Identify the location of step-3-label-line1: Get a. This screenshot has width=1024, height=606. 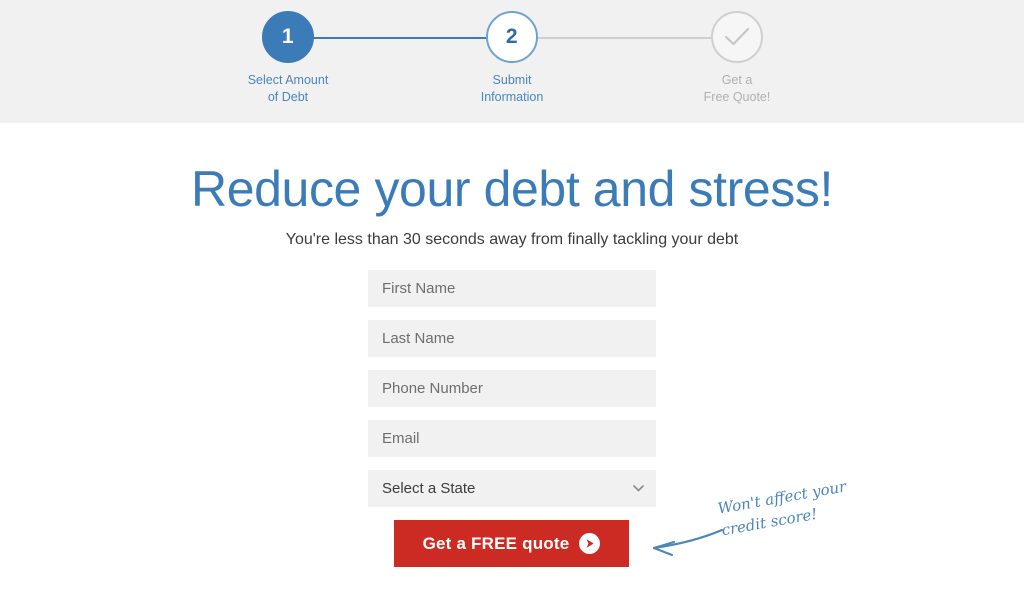
(737, 80).